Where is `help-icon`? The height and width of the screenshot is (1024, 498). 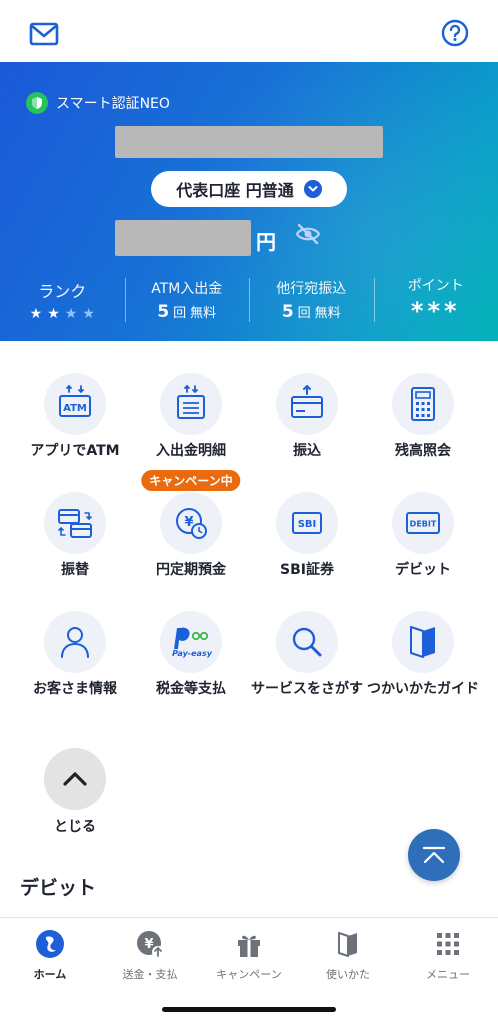 help-icon is located at coordinates (455, 33).